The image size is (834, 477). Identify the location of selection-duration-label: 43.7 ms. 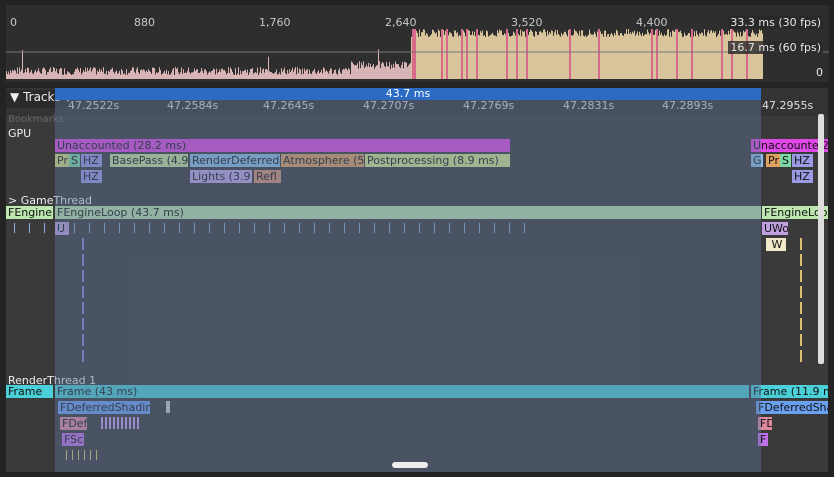
(408, 94).